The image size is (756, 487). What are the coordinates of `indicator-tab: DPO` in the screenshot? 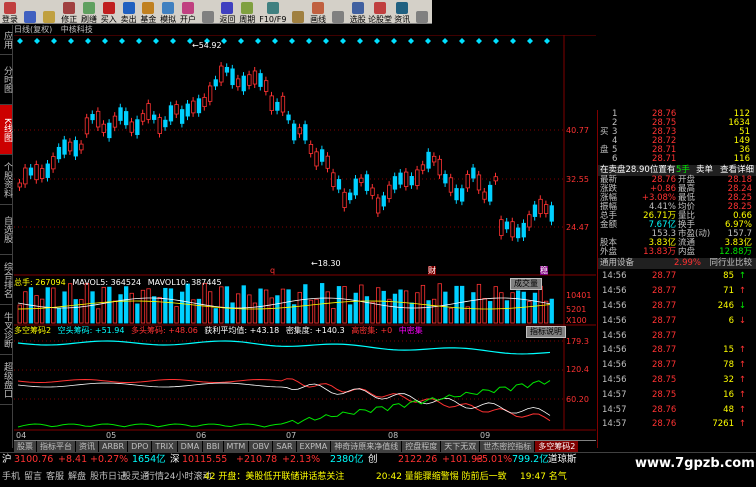 It's located at (140, 446).